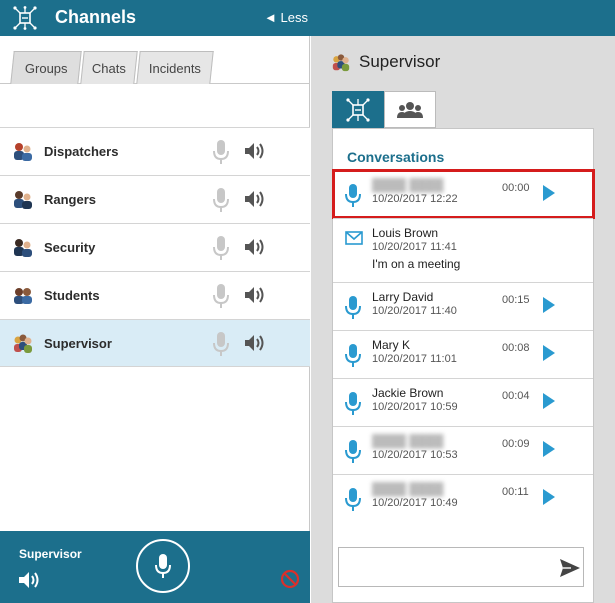  Describe the element at coordinates (414, 311) in the screenshot. I see `conversation-timestamp: 10/20/2017 11:40` at that location.